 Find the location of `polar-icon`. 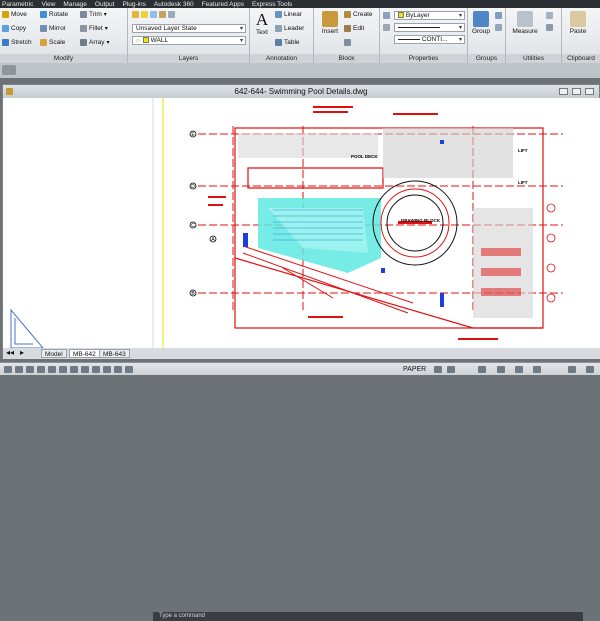

polar-icon is located at coordinates (41, 369).